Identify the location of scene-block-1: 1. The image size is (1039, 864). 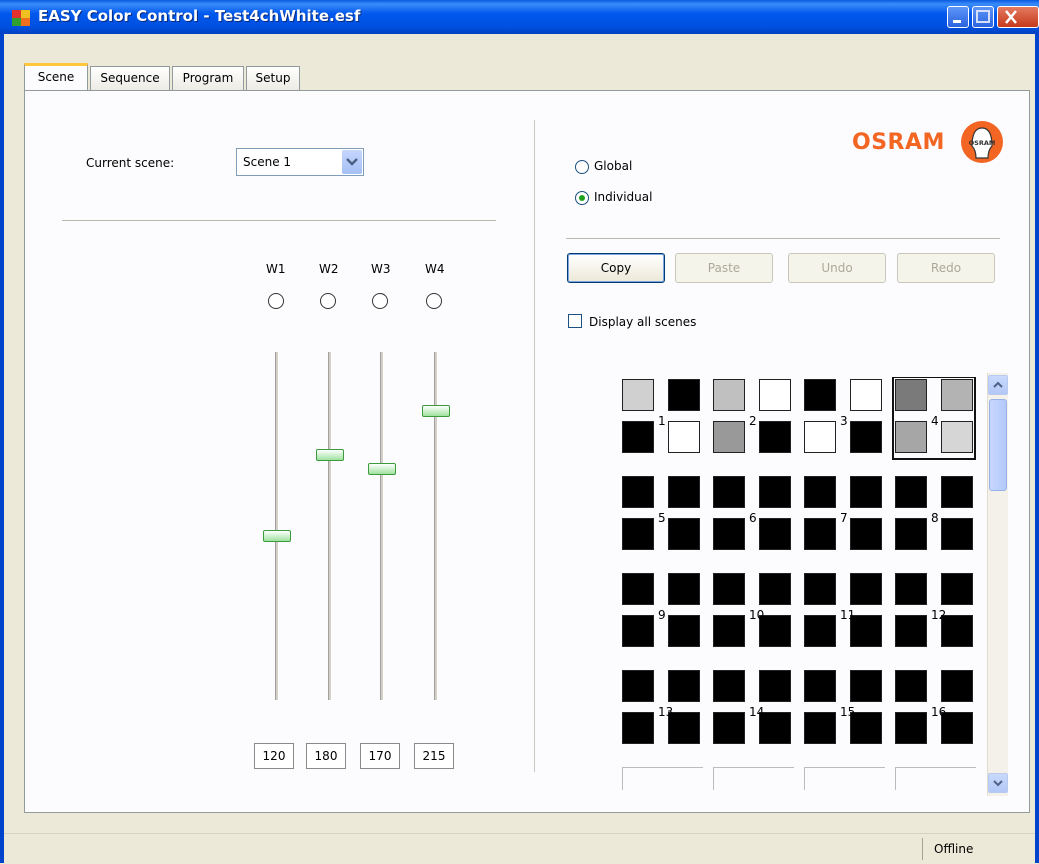
(661, 418).